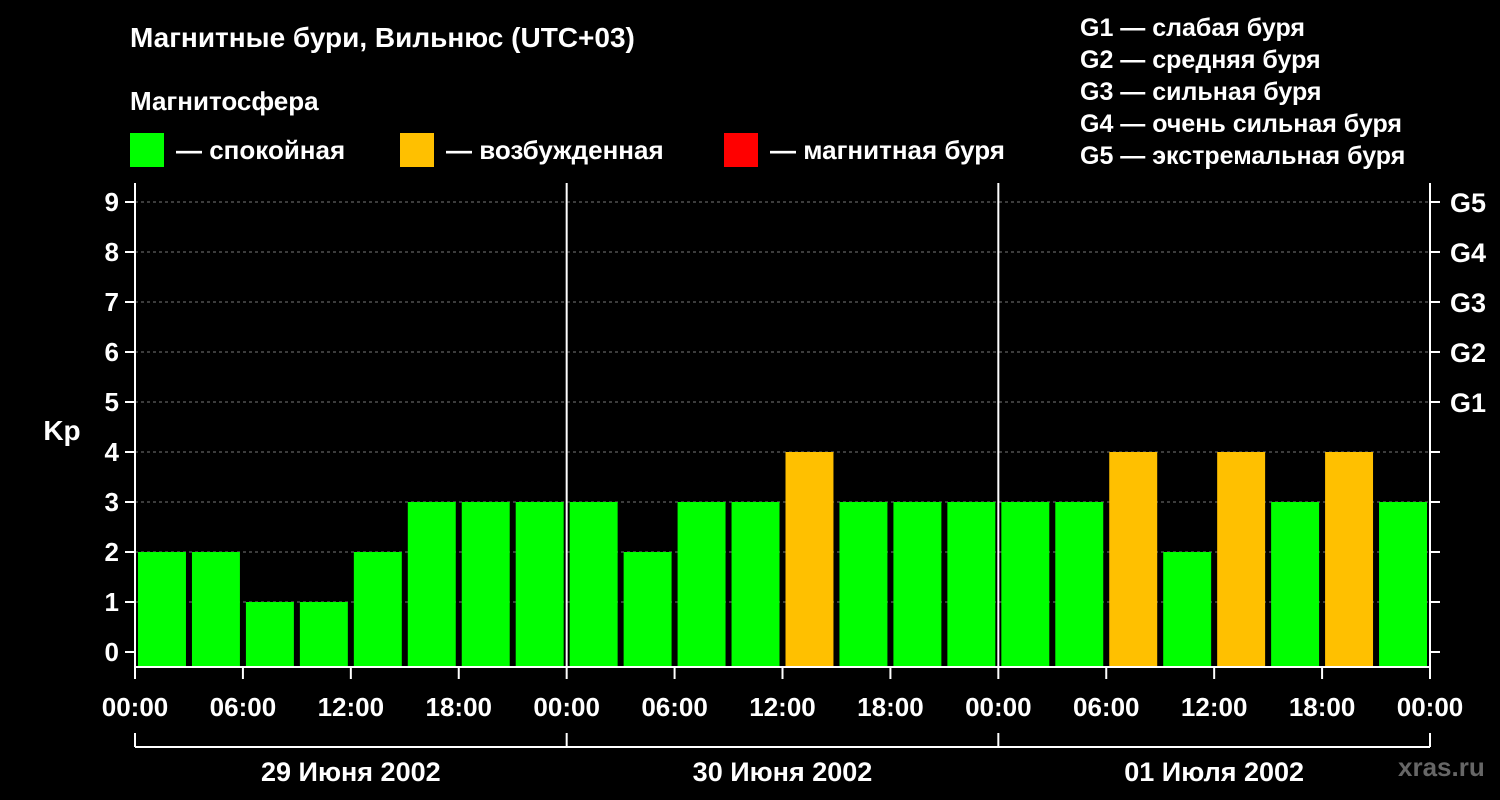 The height and width of the screenshot is (800, 1500). Describe the element at coordinates (61, 430) in the screenshot. I see `y-axis-label: Kp` at that location.